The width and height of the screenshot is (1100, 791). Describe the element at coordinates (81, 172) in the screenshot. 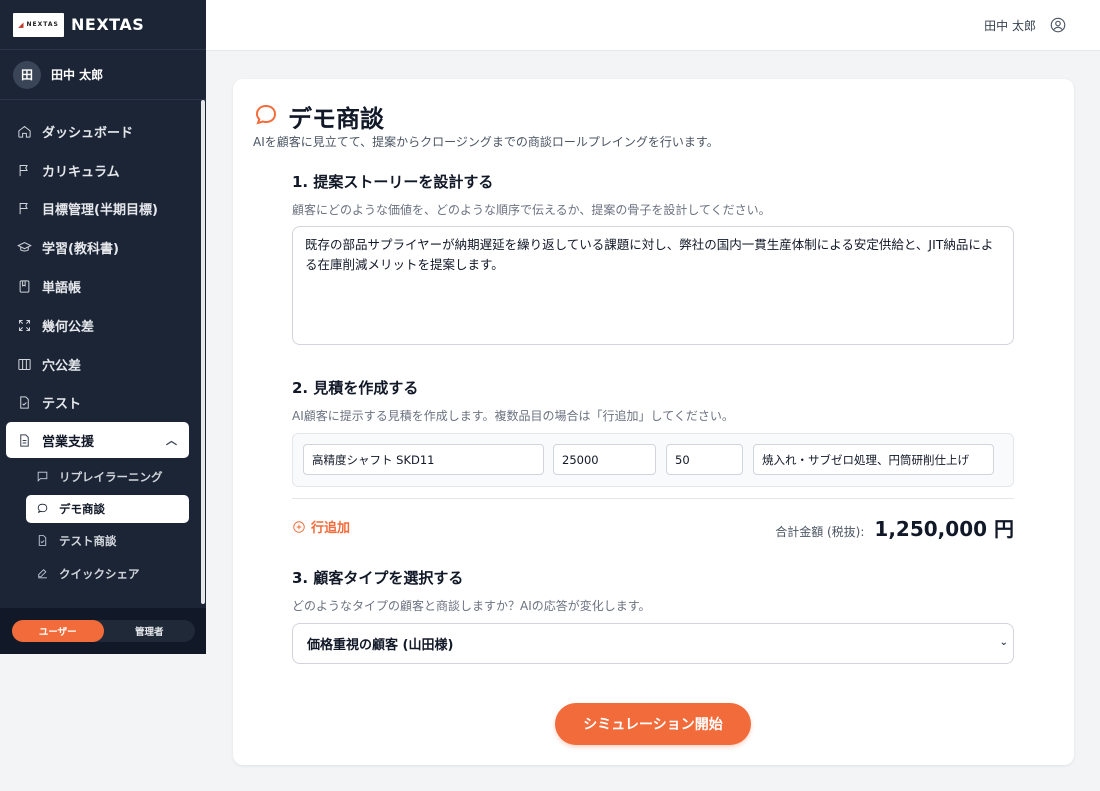

I see `sidebar-item-label: カリキュラム` at that location.